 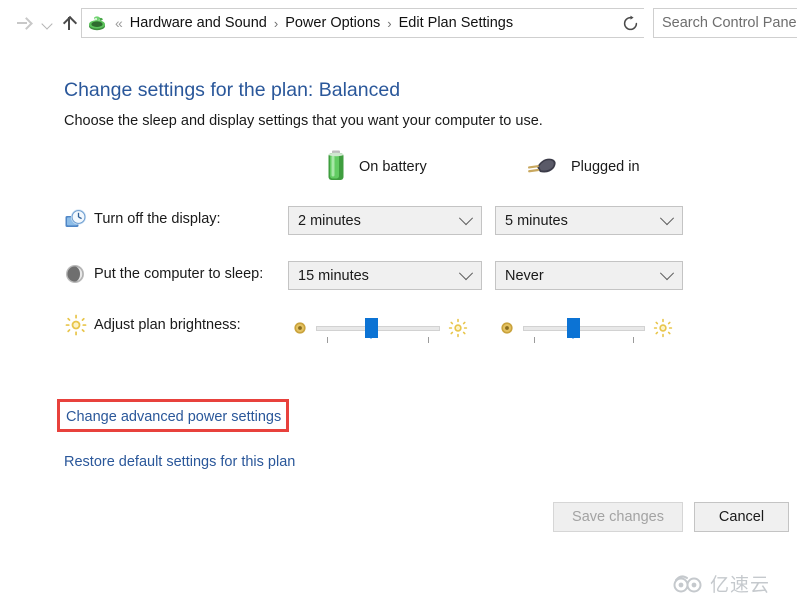 What do you see at coordinates (456, 23) in the screenshot?
I see `breadcrumb-edit-plan-settings: Edit Plan Settings` at bounding box center [456, 23].